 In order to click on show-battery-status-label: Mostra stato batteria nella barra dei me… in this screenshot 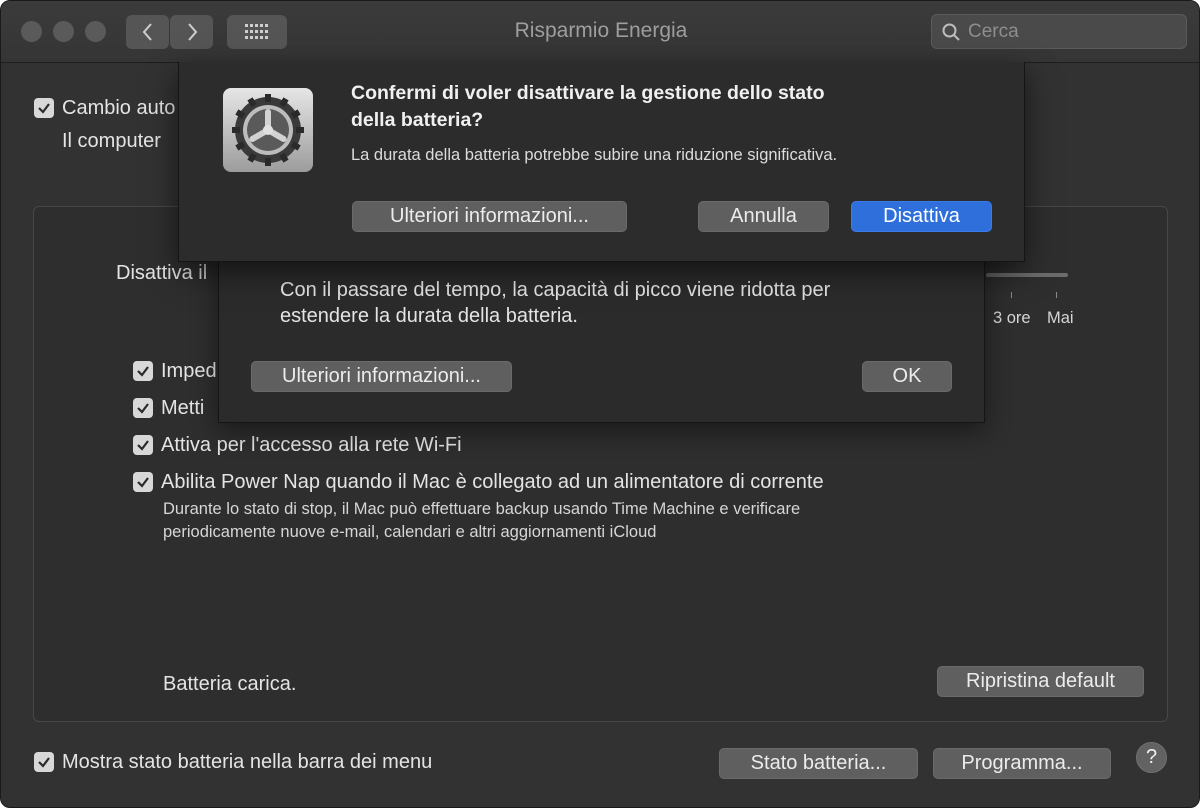, I will do `click(247, 762)`.